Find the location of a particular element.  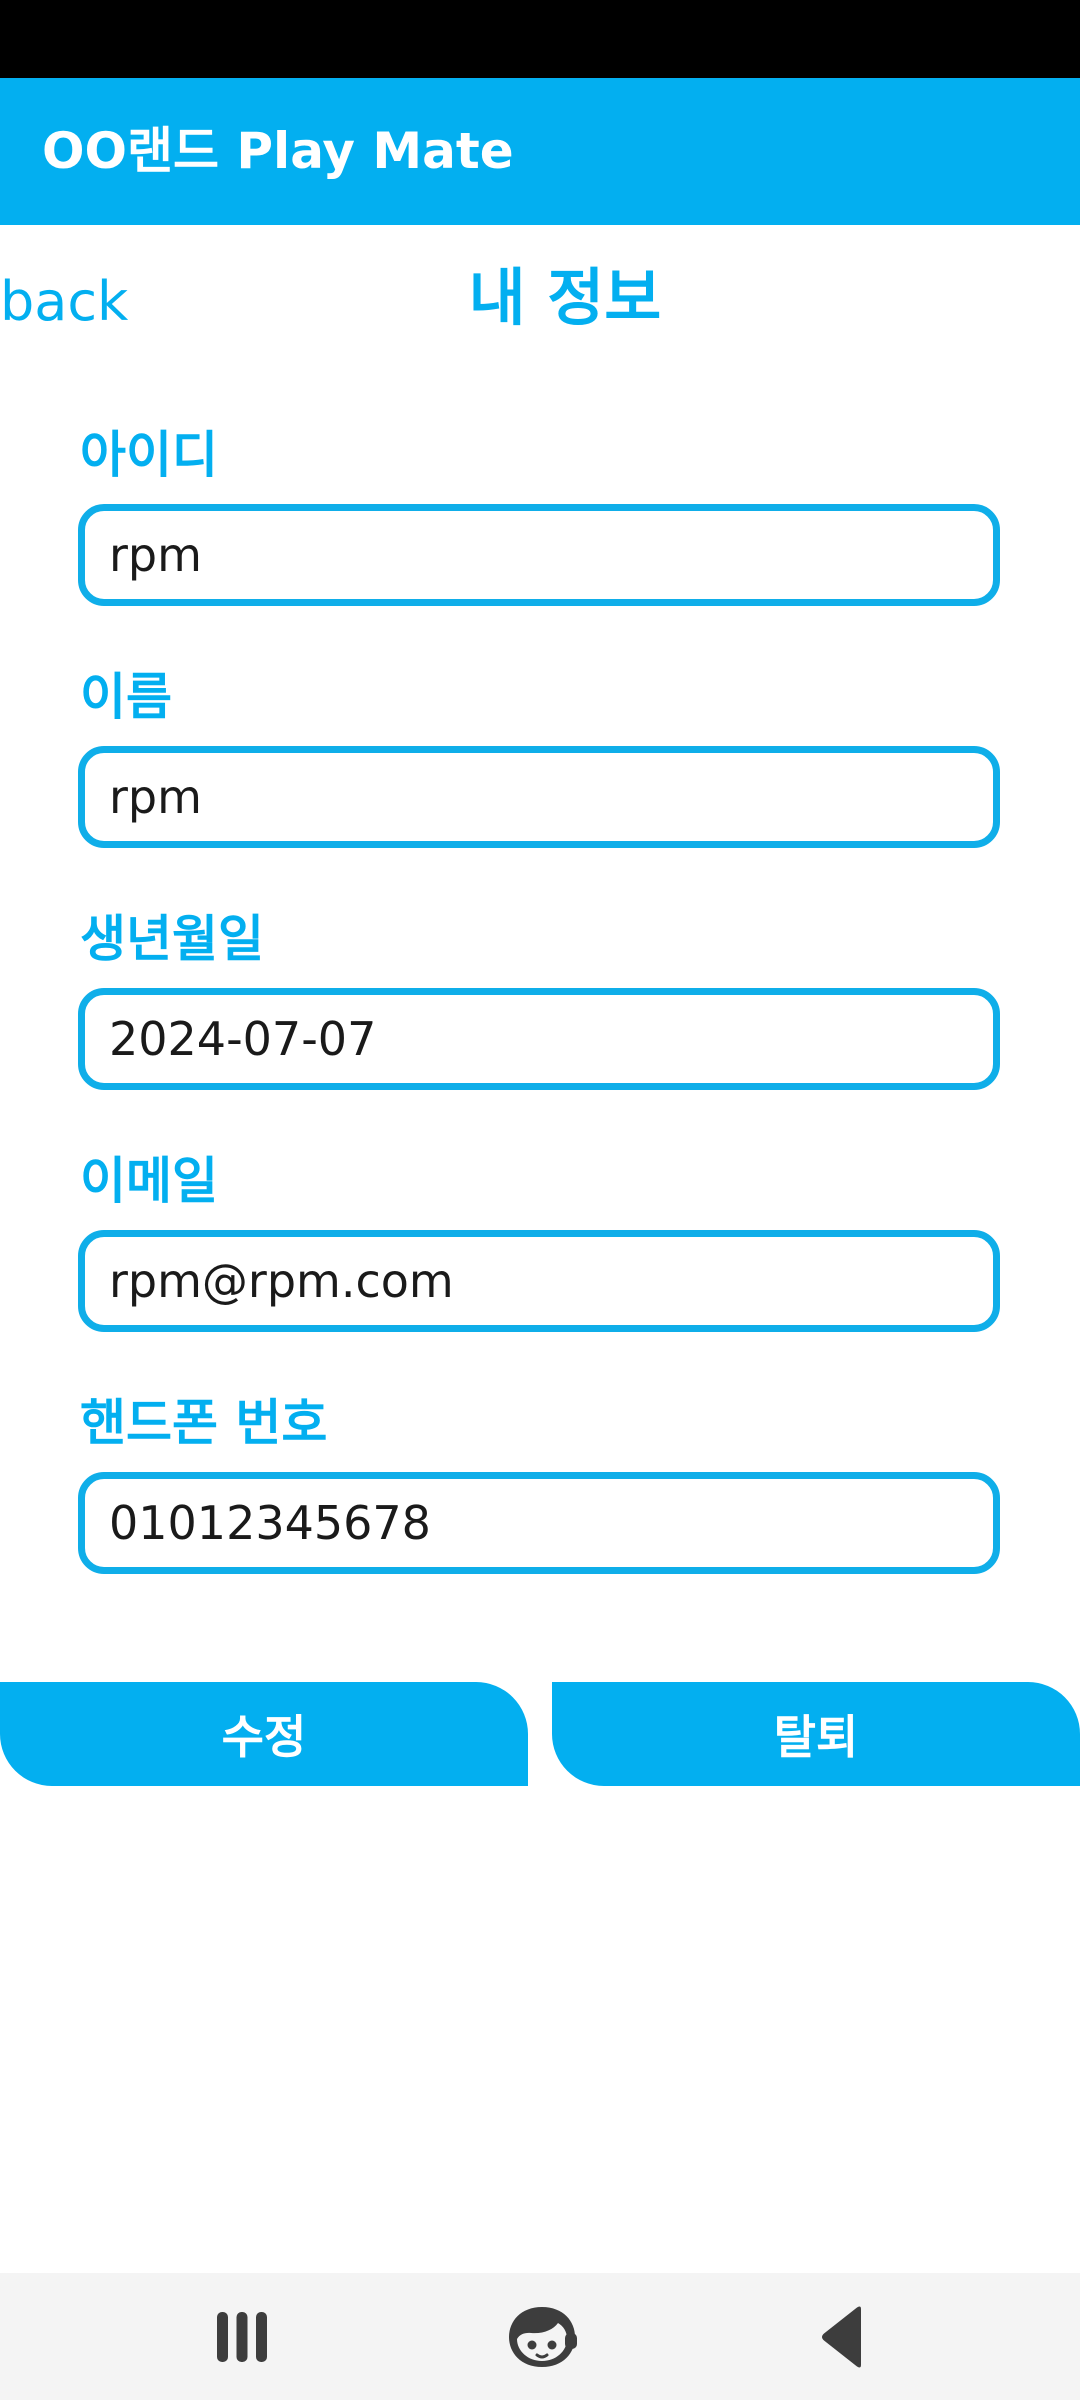

nav-back-button is located at coordinates (842, 2336).